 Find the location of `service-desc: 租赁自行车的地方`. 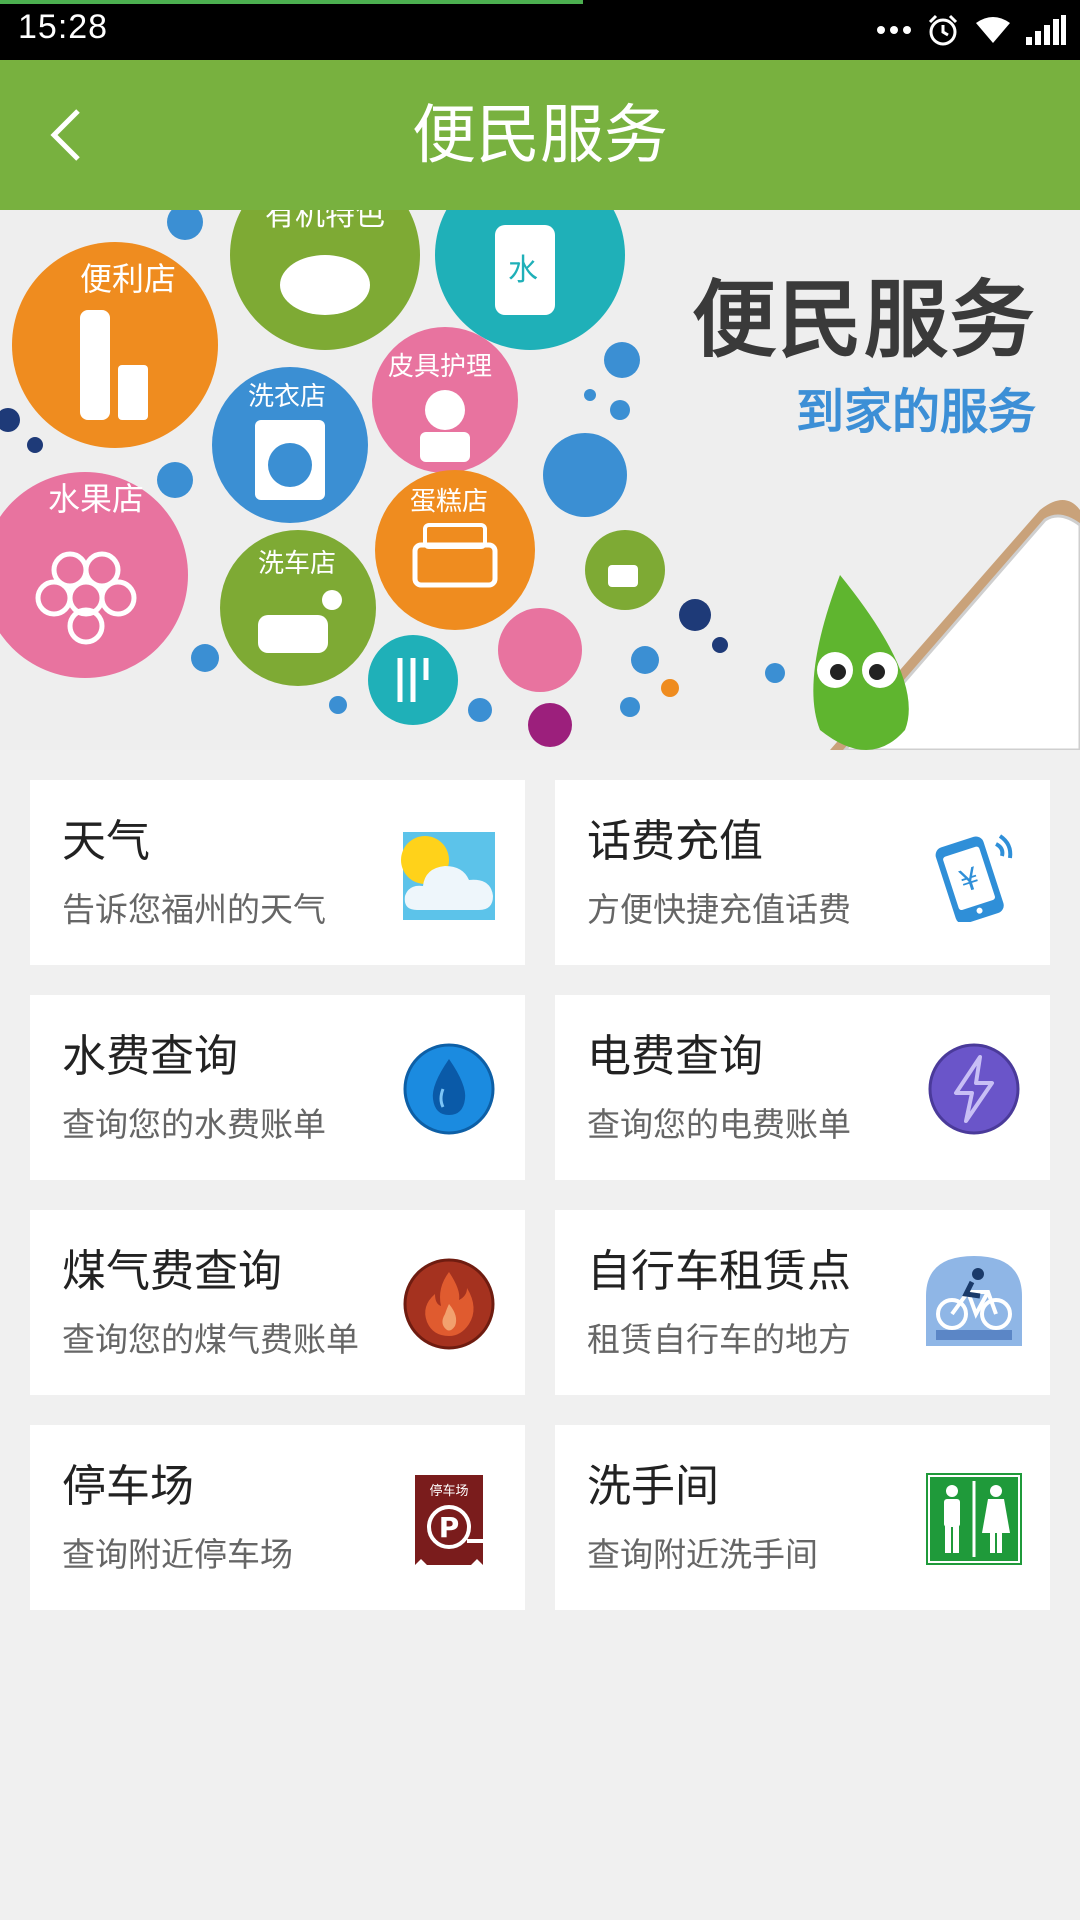

service-desc: 租赁自行车的地方 is located at coordinates (719, 1339).